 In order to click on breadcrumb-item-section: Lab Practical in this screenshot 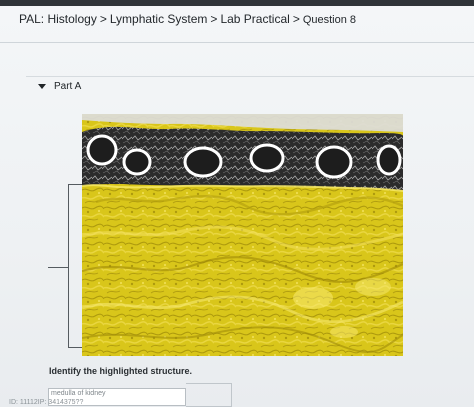, I will do `click(254, 19)`.